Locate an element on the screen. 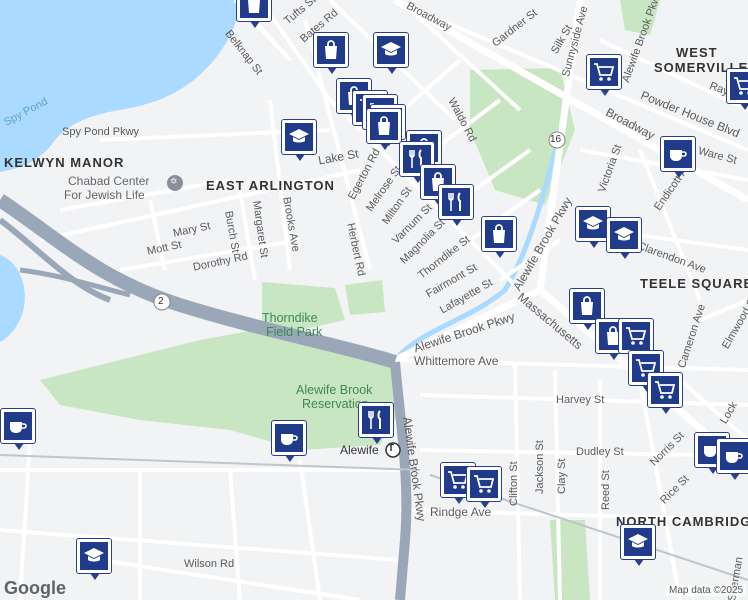  alewife-station-label: Alewife is located at coordinates (359, 450).